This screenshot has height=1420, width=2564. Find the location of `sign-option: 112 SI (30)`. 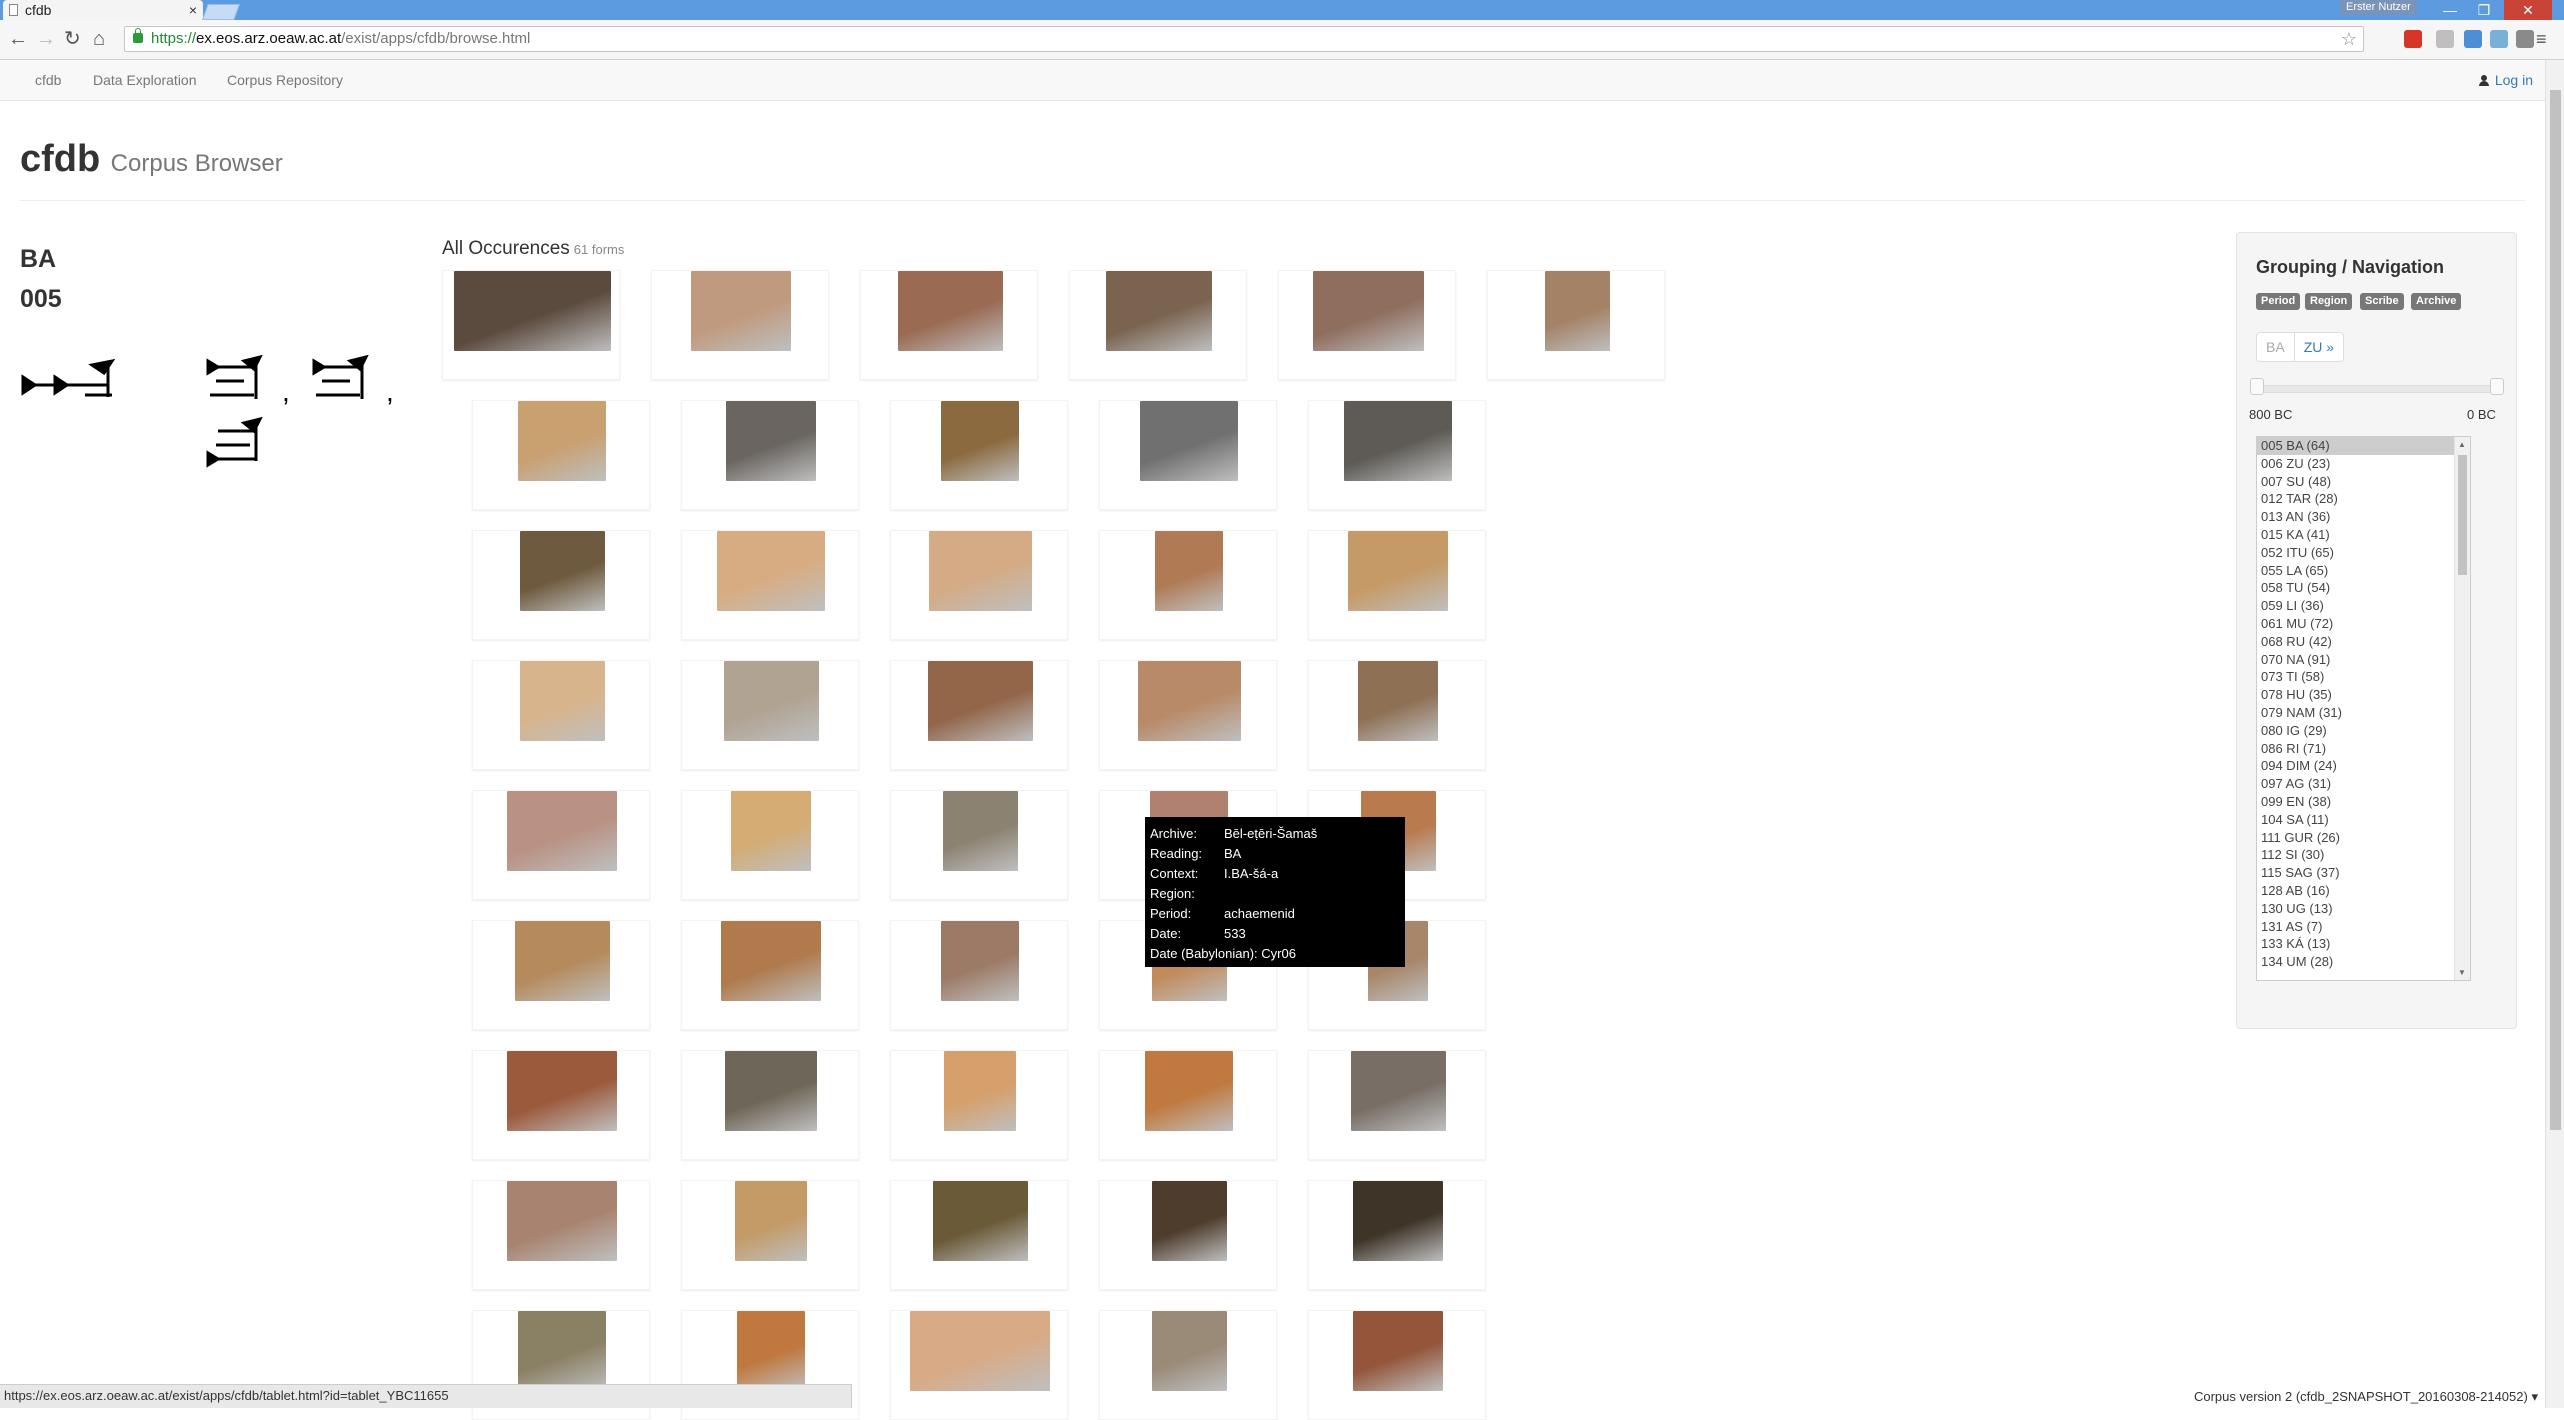

sign-option: 112 SI (30) is located at coordinates (2363, 855).